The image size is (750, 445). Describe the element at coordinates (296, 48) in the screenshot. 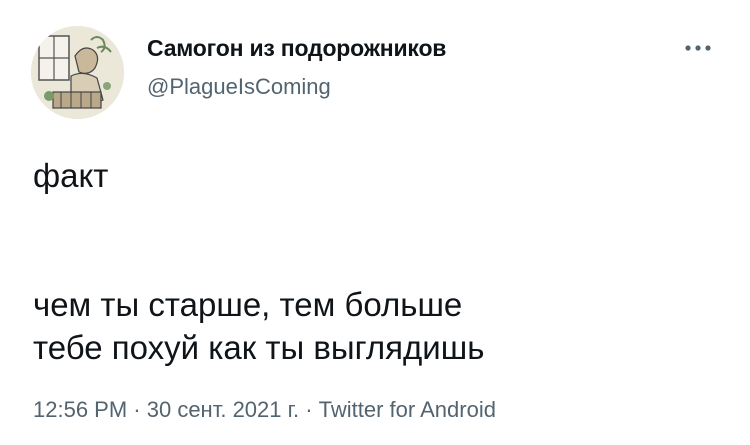

I see `author-display-name: Самогон из подорожников` at that location.